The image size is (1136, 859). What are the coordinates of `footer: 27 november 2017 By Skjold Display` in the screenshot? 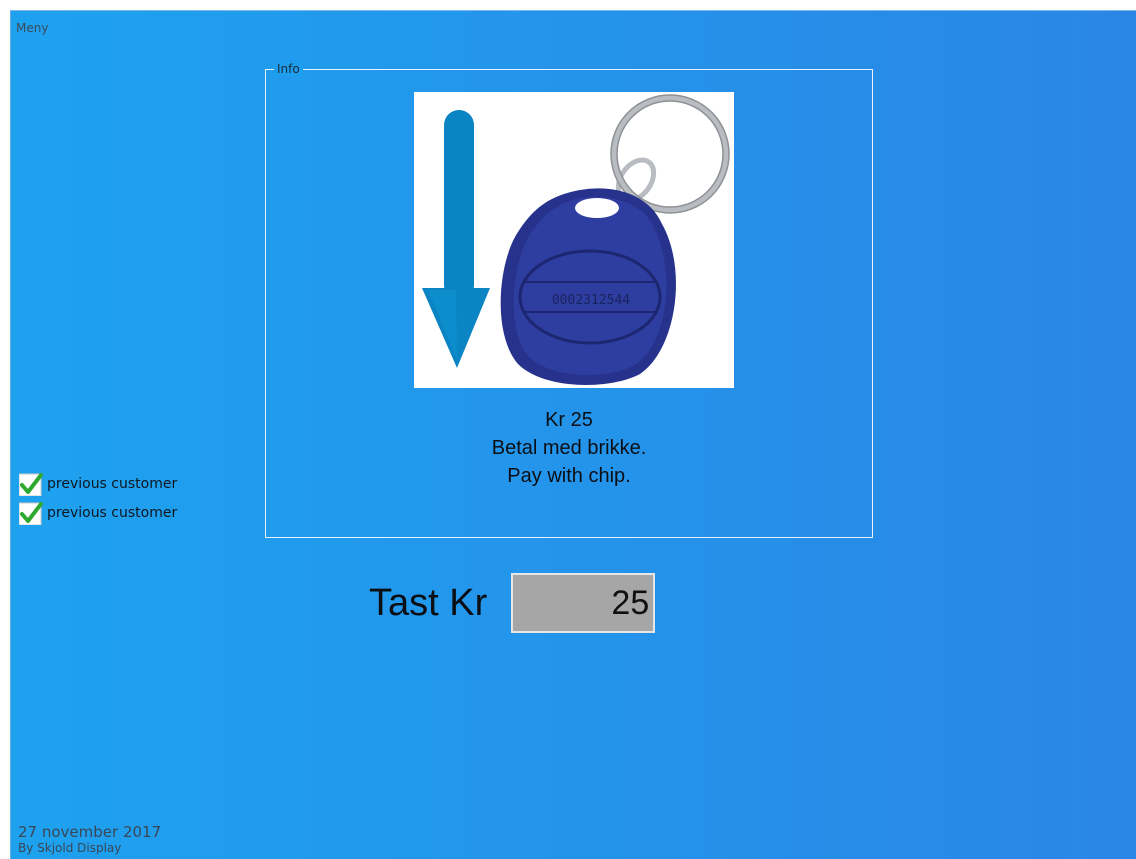 It's located at (89, 839).